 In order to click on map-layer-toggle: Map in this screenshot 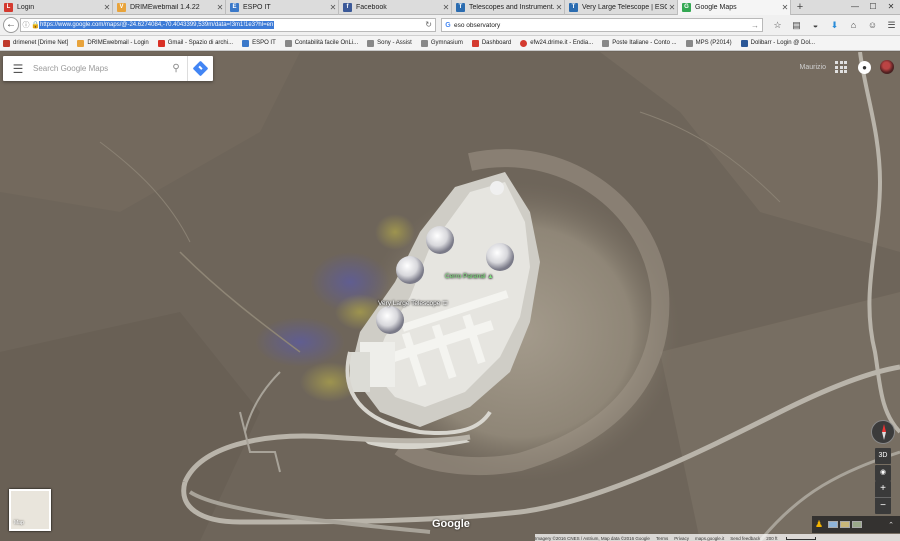, I will do `click(30, 510)`.